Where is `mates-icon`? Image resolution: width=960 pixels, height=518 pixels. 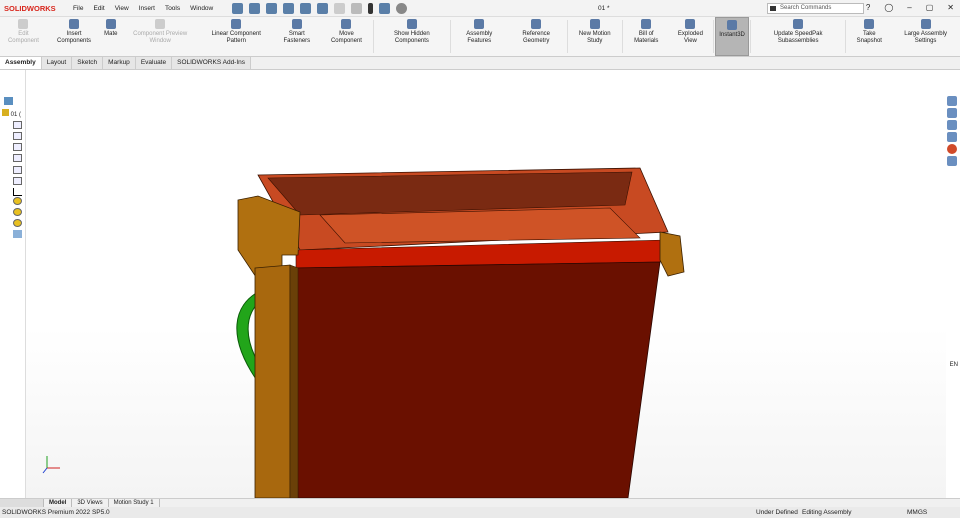 mates-icon is located at coordinates (17, 234).